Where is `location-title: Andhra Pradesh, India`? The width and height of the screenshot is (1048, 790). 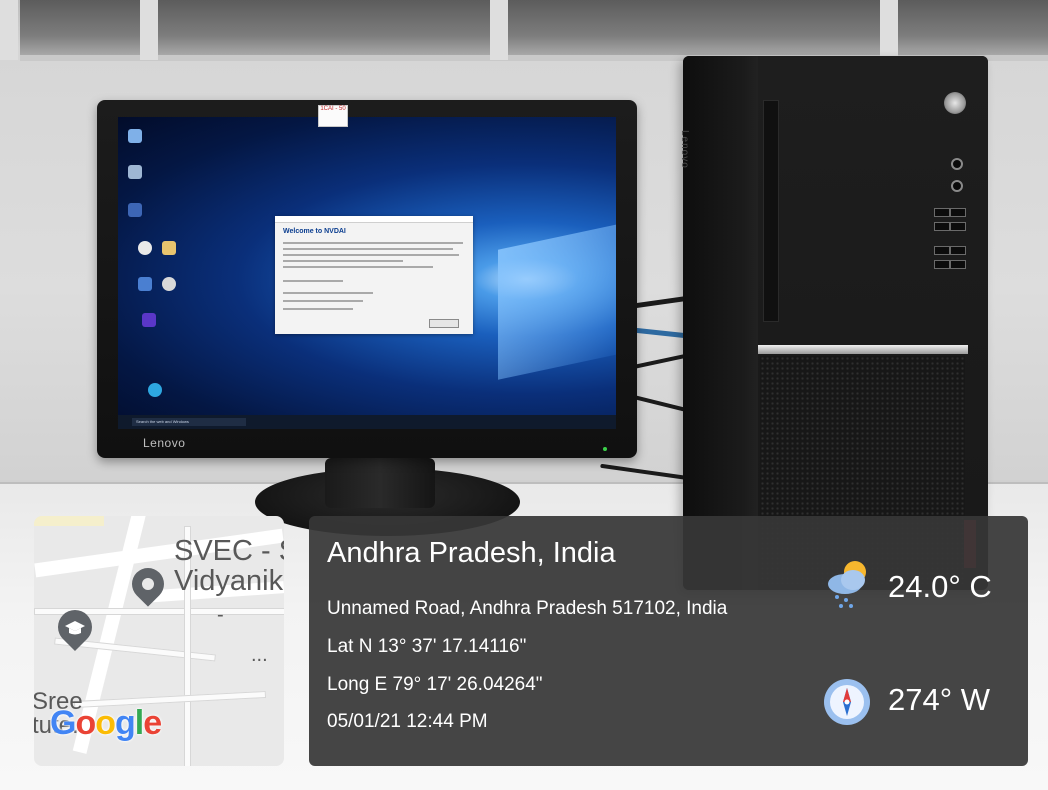 location-title: Andhra Pradesh, India is located at coordinates (471, 553).